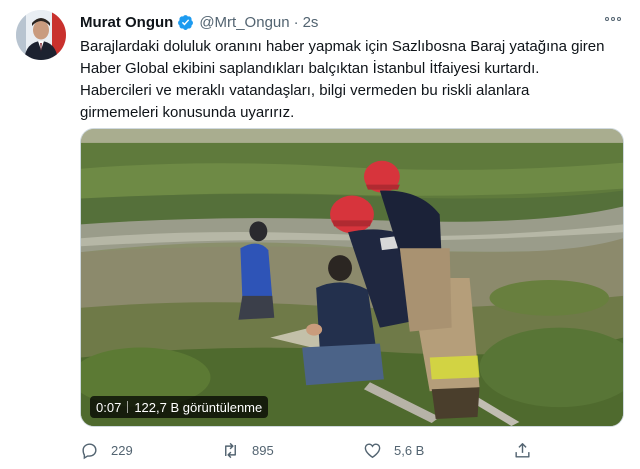 This screenshot has height=469, width=640. Describe the element at coordinates (106, 450) in the screenshot. I see `reply-button: 229` at that location.